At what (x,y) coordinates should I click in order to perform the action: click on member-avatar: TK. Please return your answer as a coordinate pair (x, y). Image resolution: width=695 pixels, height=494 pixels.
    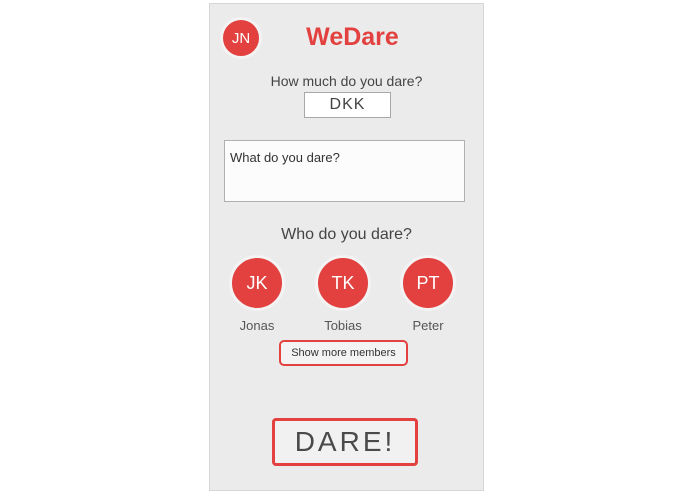
    Looking at the image, I should click on (343, 283).